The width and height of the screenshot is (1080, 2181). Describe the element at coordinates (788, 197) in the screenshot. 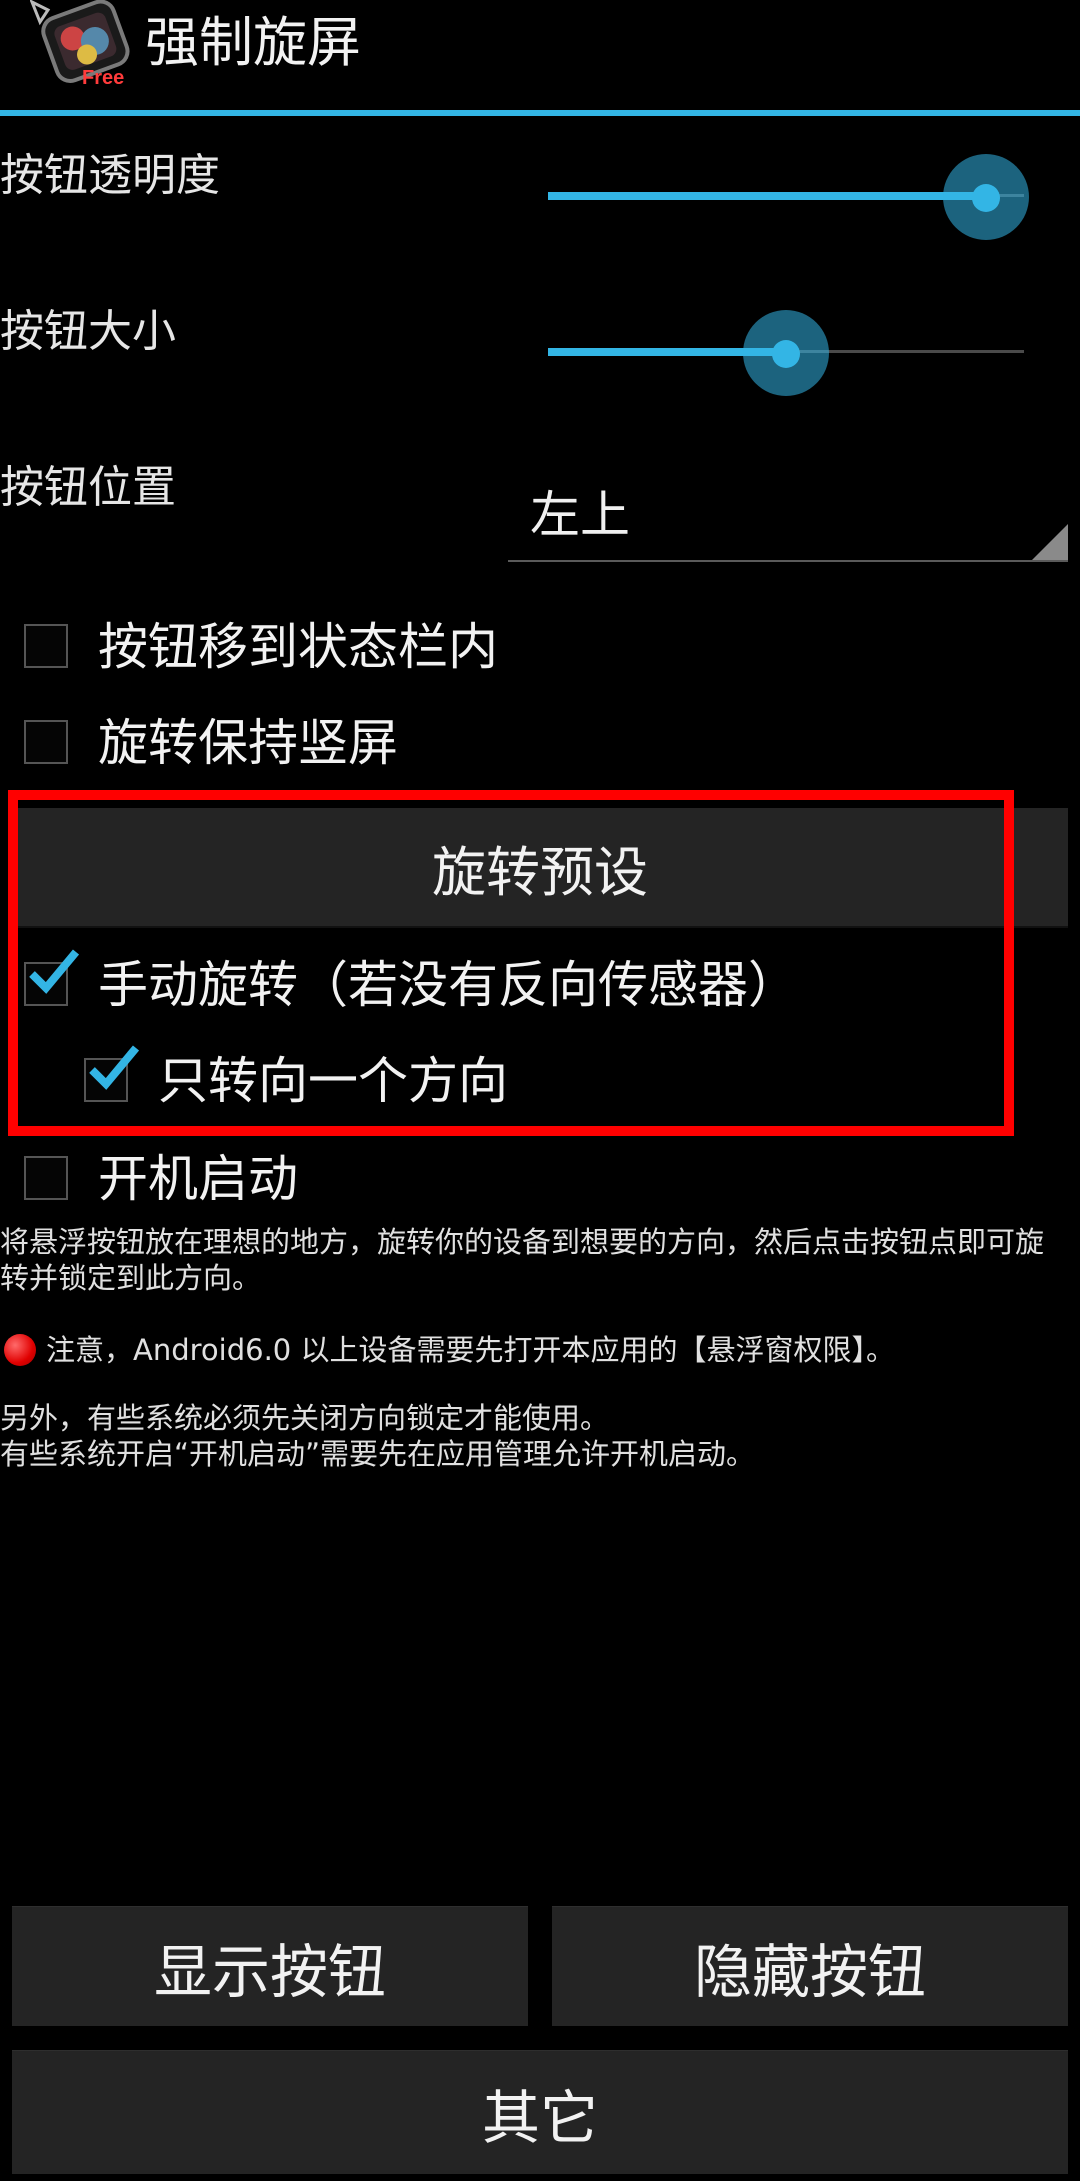

I see `opacity-slider` at that location.